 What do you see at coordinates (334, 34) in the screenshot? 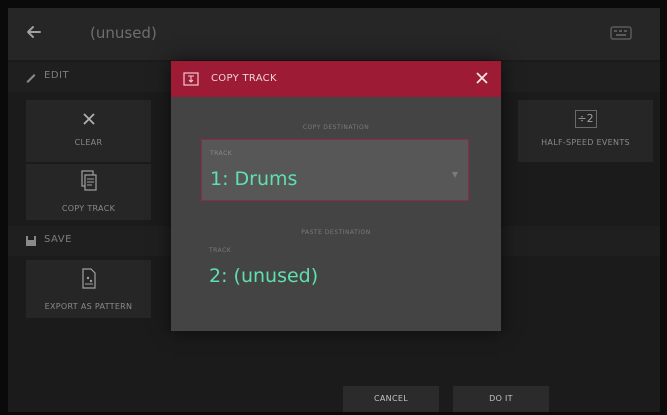
I see `top-bar: (unused)` at bounding box center [334, 34].